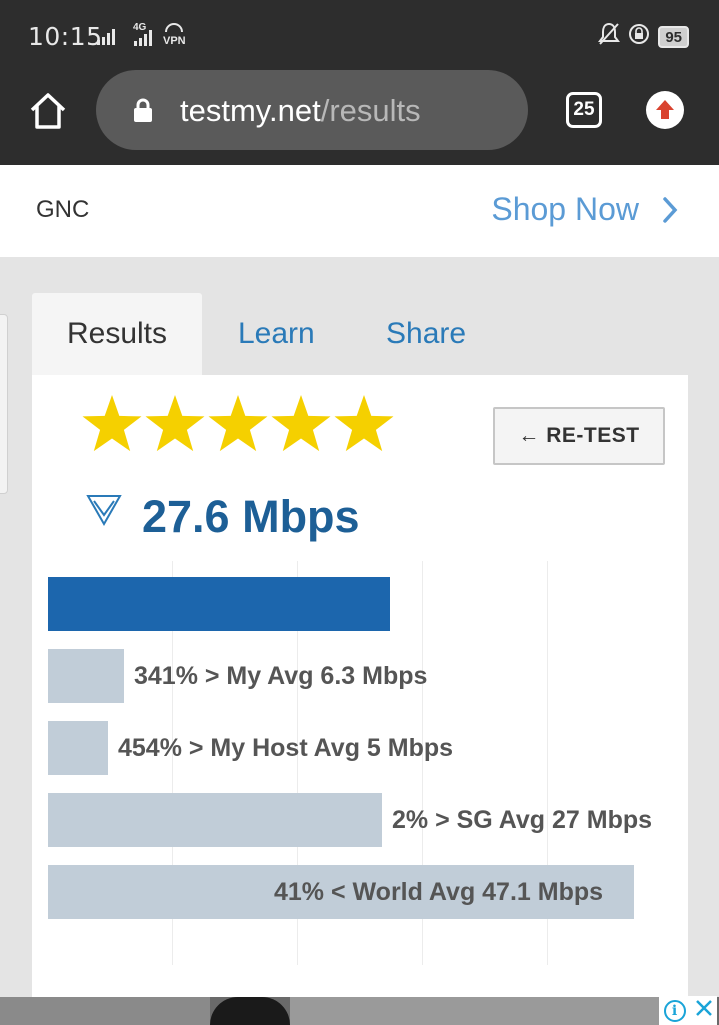 This screenshot has width=719, height=1025. Describe the element at coordinates (359, 1011) in the screenshot. I see `bottom-ad-image` at that location.